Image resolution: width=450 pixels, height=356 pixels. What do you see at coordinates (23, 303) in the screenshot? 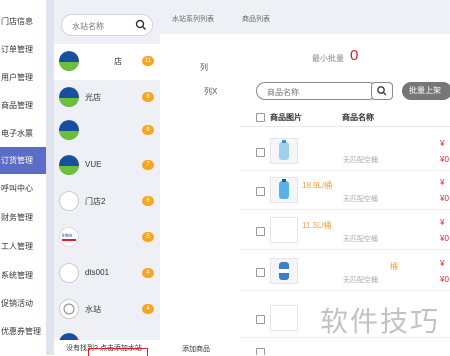
I see `nav-promotions: 促销活动` at bounding box center [23, 303].